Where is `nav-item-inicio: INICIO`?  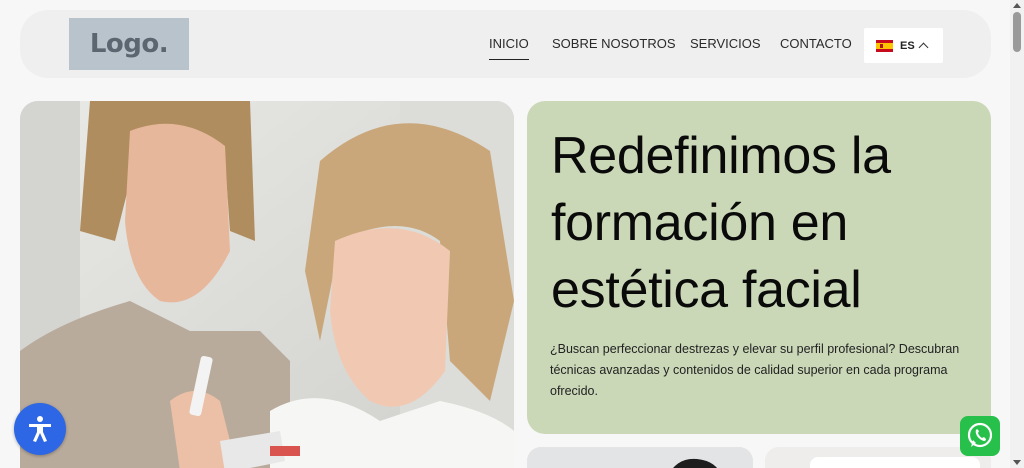 nav-item-inicio: INICIO is located at coordinates (509, 48).